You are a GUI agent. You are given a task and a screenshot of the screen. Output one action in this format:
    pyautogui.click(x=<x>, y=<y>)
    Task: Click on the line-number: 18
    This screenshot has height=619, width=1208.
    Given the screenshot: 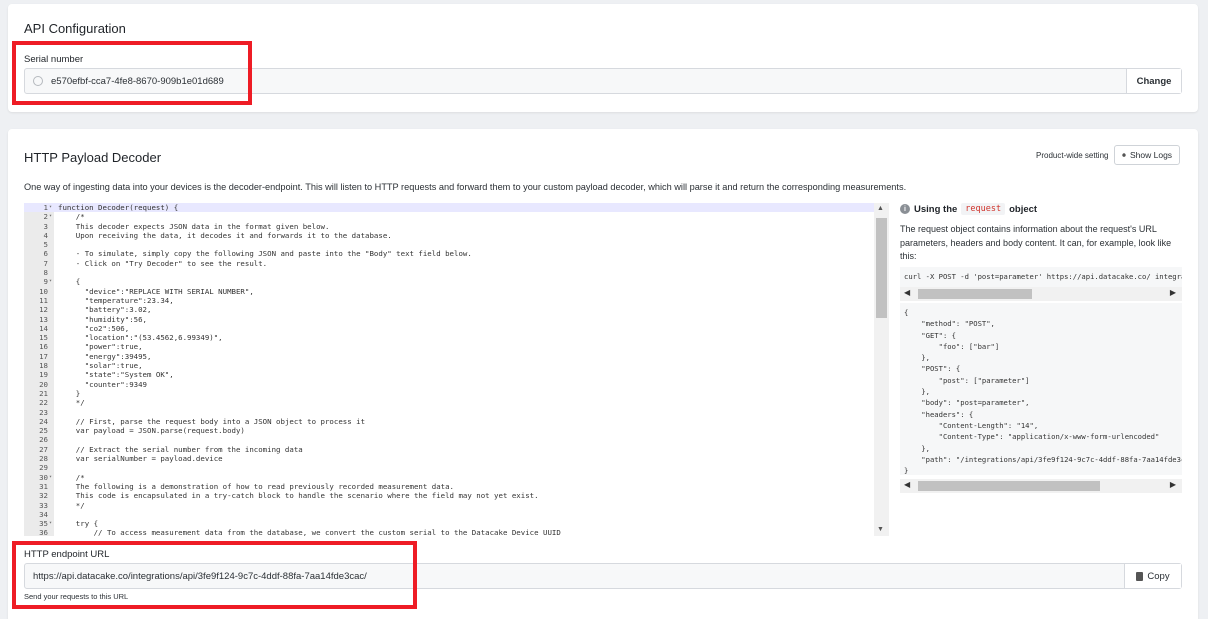 What is the action you would take?
    pyautogui.click(x=43, y=366)
    